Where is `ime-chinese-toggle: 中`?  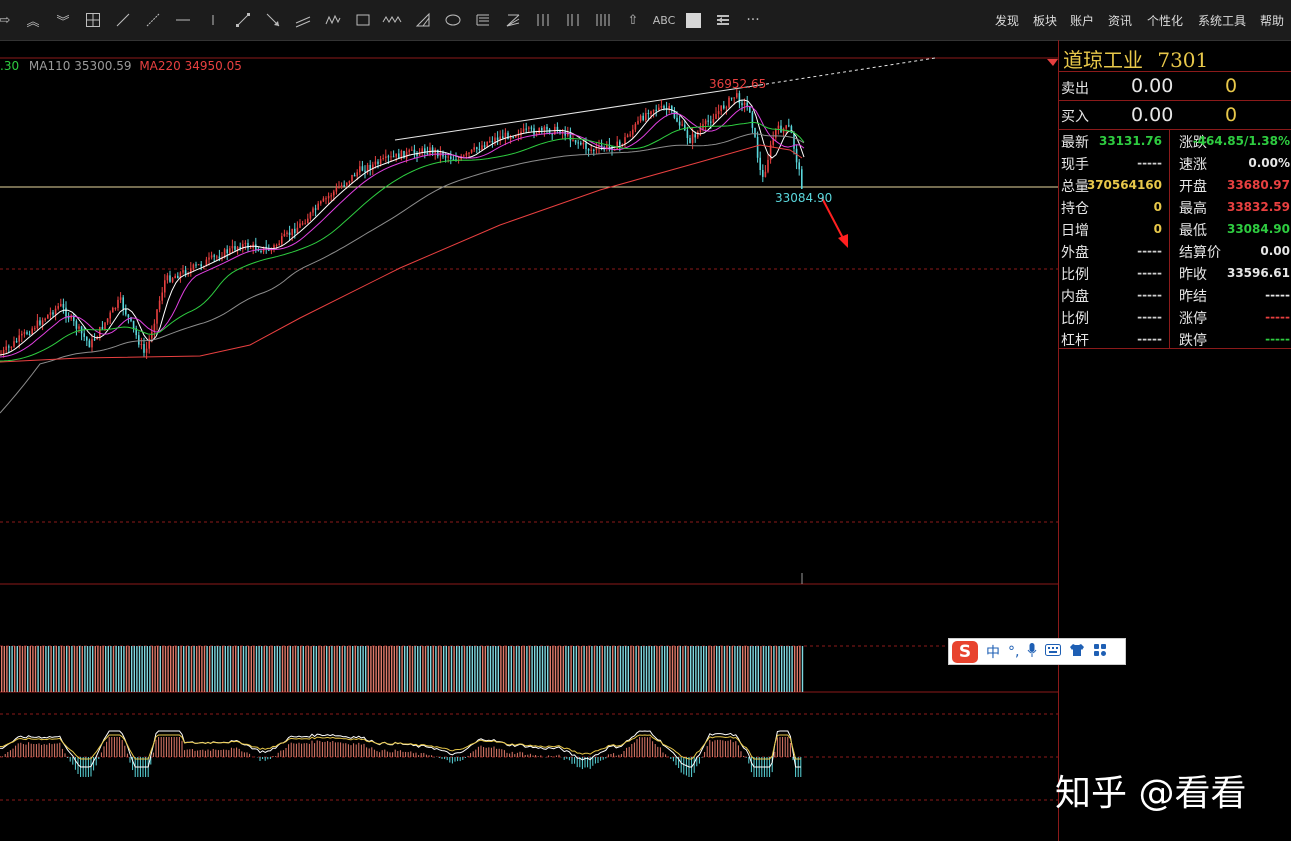
ime-chinese-toggle: 中 is located at coordinates (993, 652).